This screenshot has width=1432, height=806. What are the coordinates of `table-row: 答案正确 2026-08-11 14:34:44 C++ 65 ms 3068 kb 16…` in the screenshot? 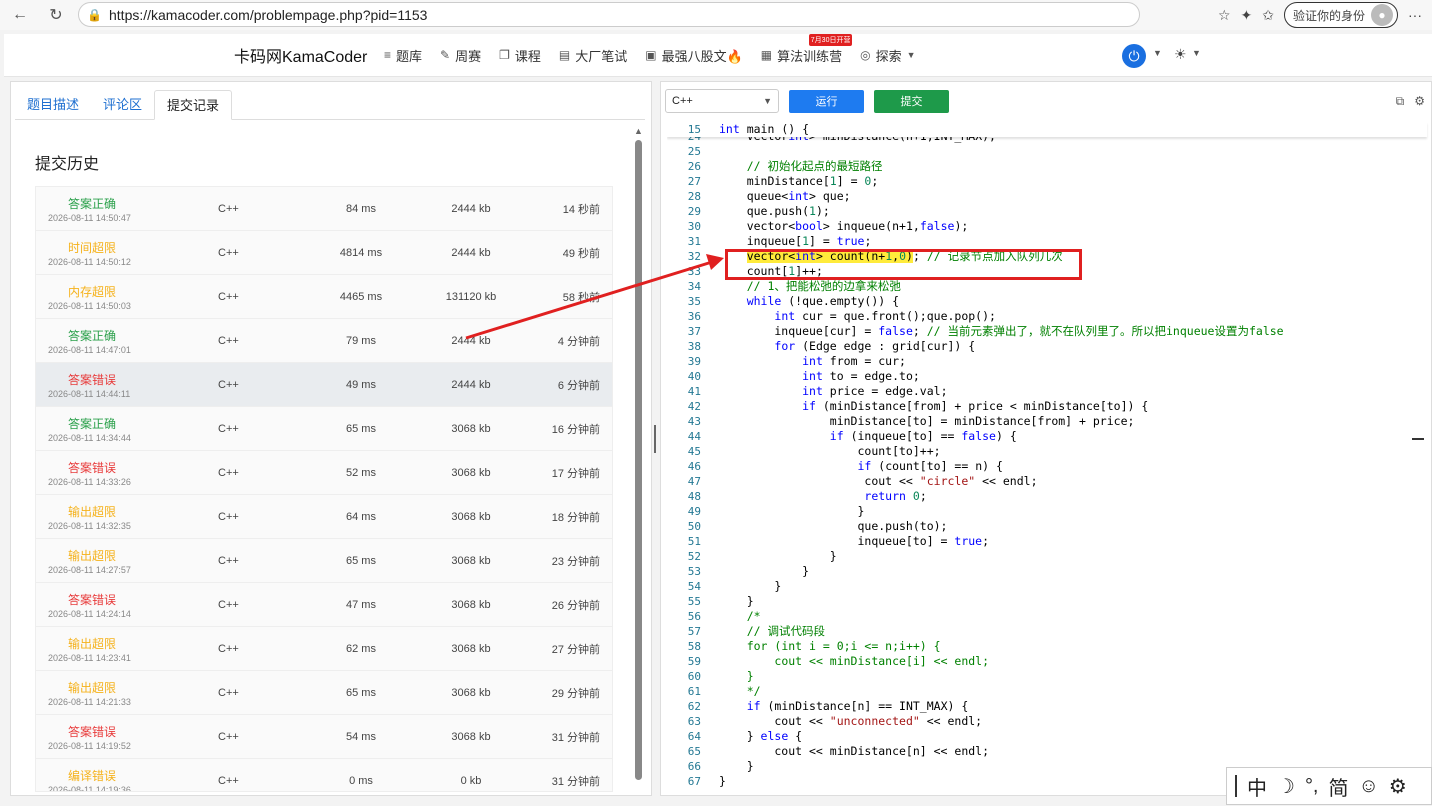 It's located at (324, 429).